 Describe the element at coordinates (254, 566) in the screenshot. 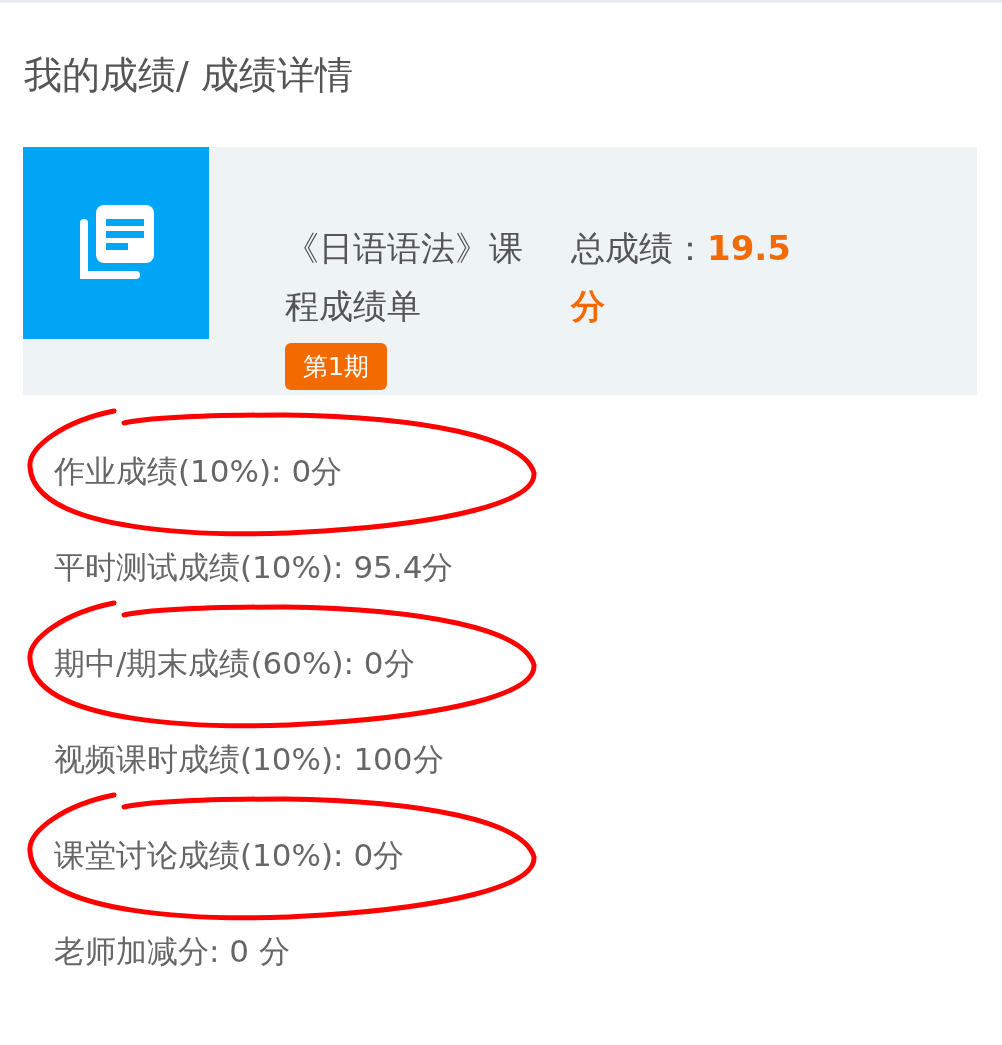

I see `score-item: 平时测试成绩(10%): 95.4分` at that location.